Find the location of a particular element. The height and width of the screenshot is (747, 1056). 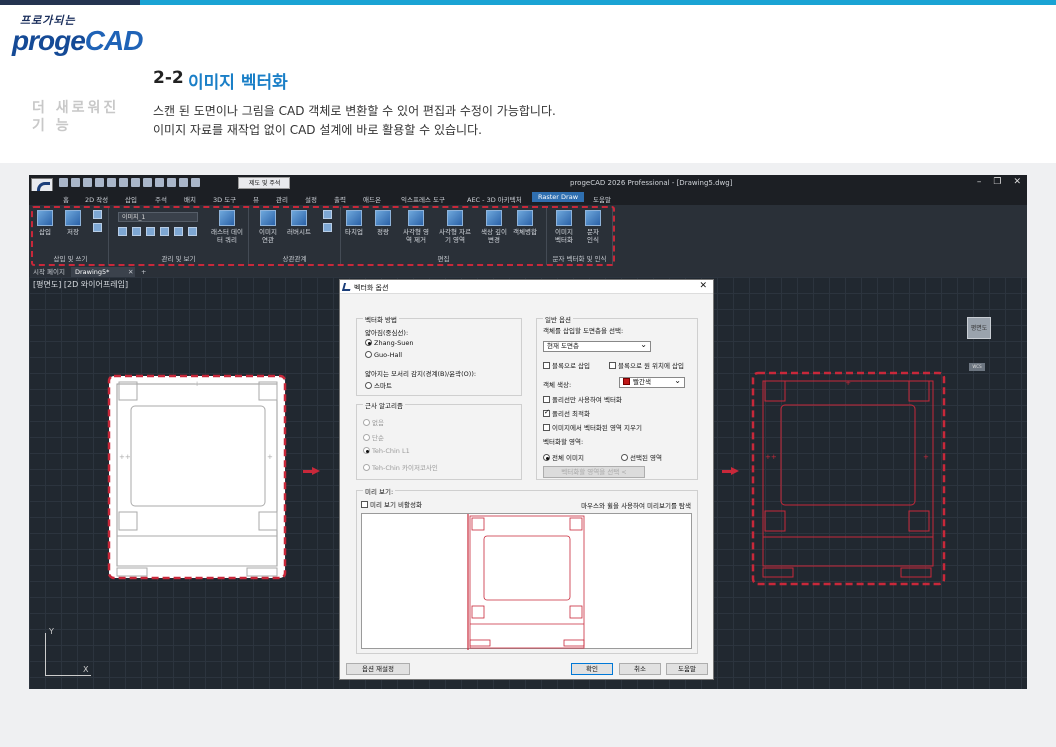

brush-icon is located at coordinates (171, 182).